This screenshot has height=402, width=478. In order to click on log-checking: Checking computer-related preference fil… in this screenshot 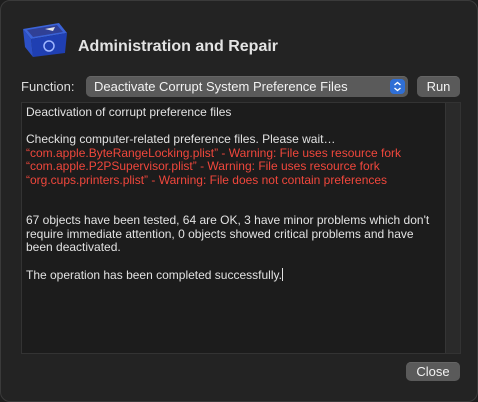, I will do `click(181, 139)`.